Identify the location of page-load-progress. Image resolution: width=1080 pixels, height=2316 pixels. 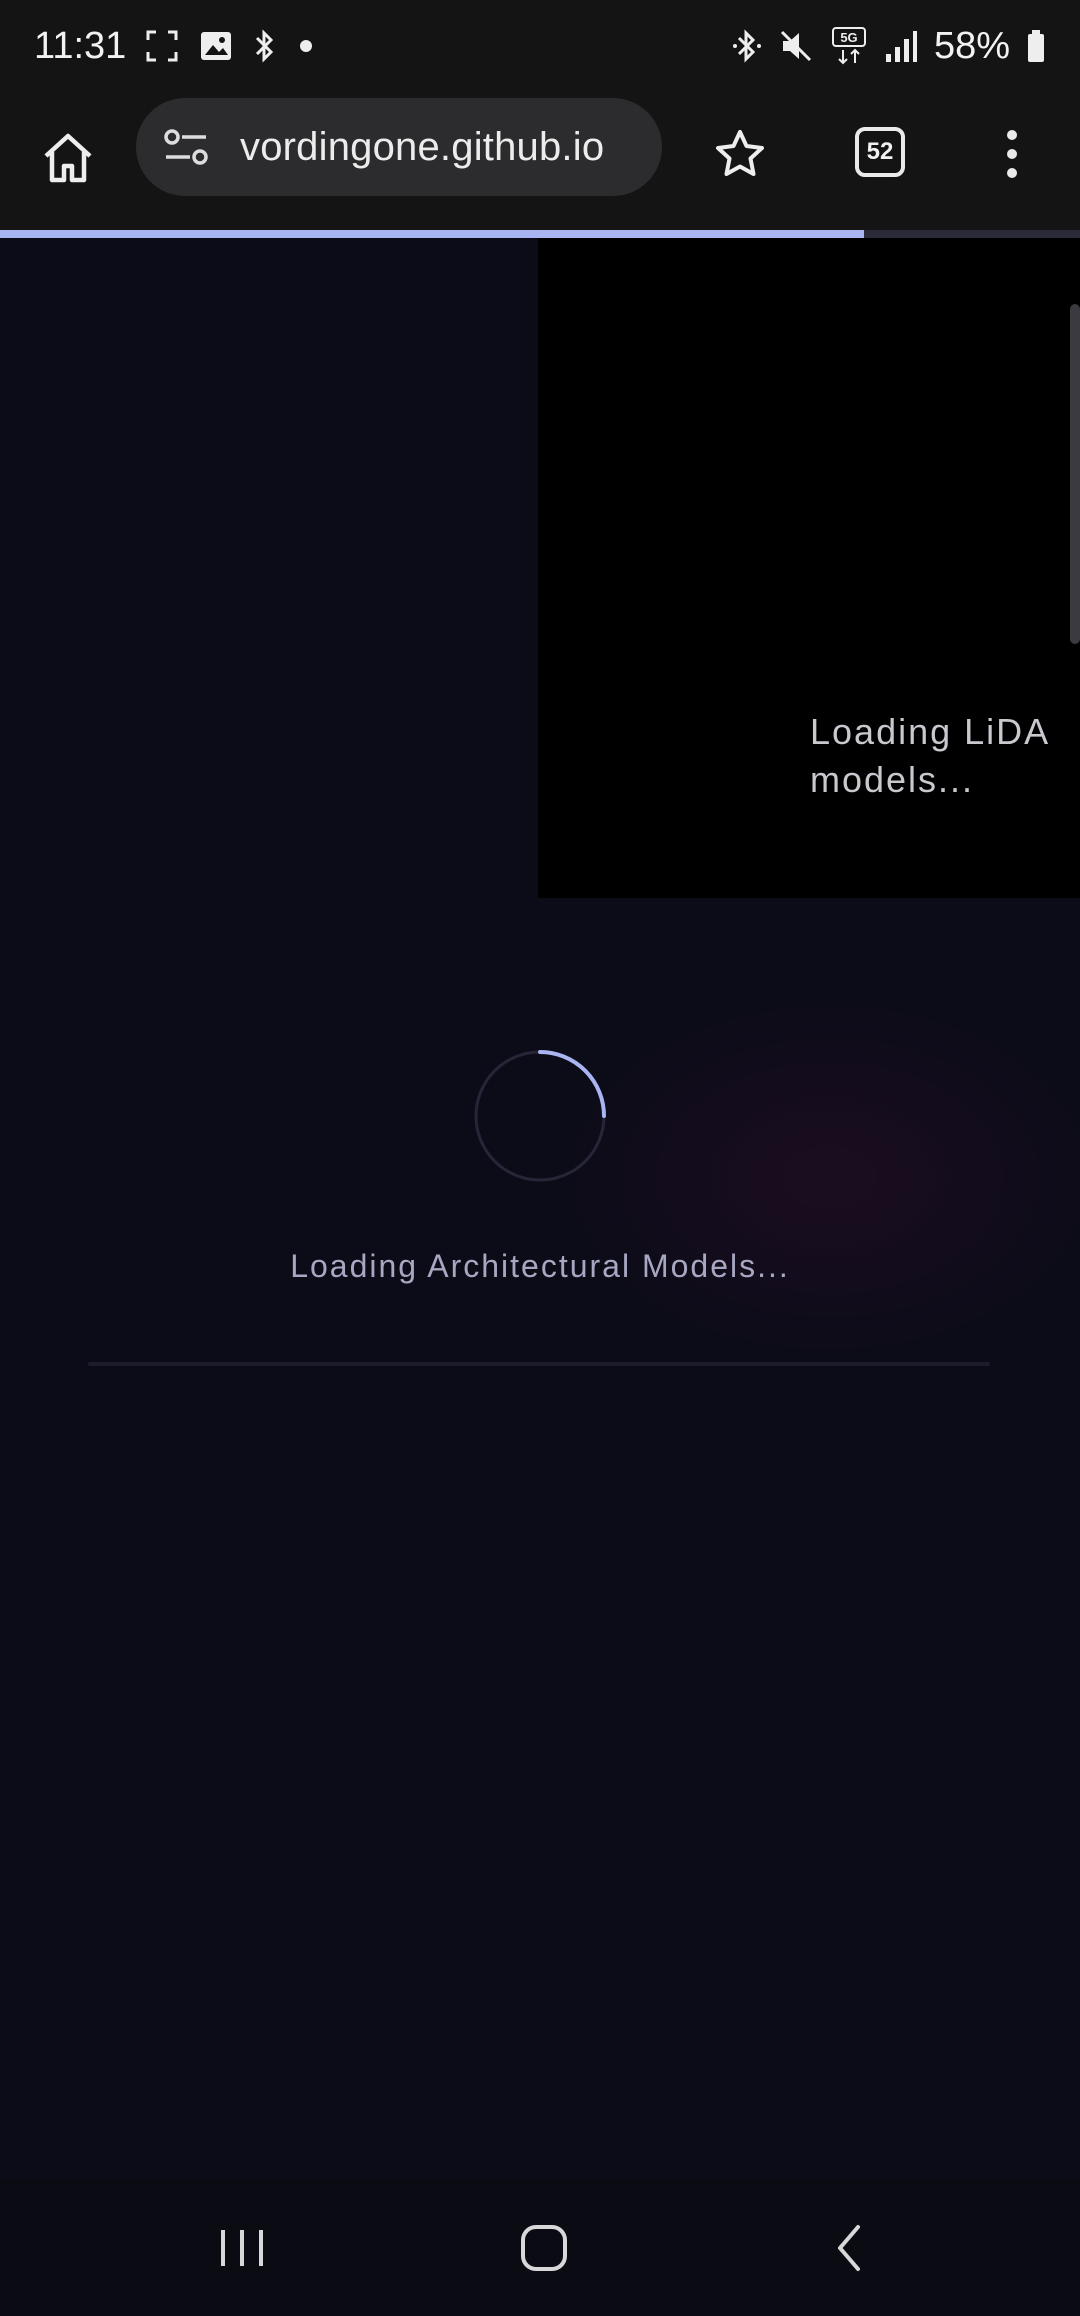
(540, 234).